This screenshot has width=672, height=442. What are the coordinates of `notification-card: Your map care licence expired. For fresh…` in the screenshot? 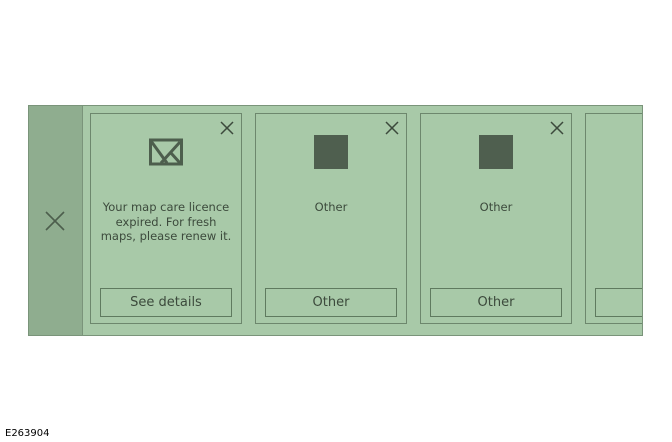 It's located at (166, 218).